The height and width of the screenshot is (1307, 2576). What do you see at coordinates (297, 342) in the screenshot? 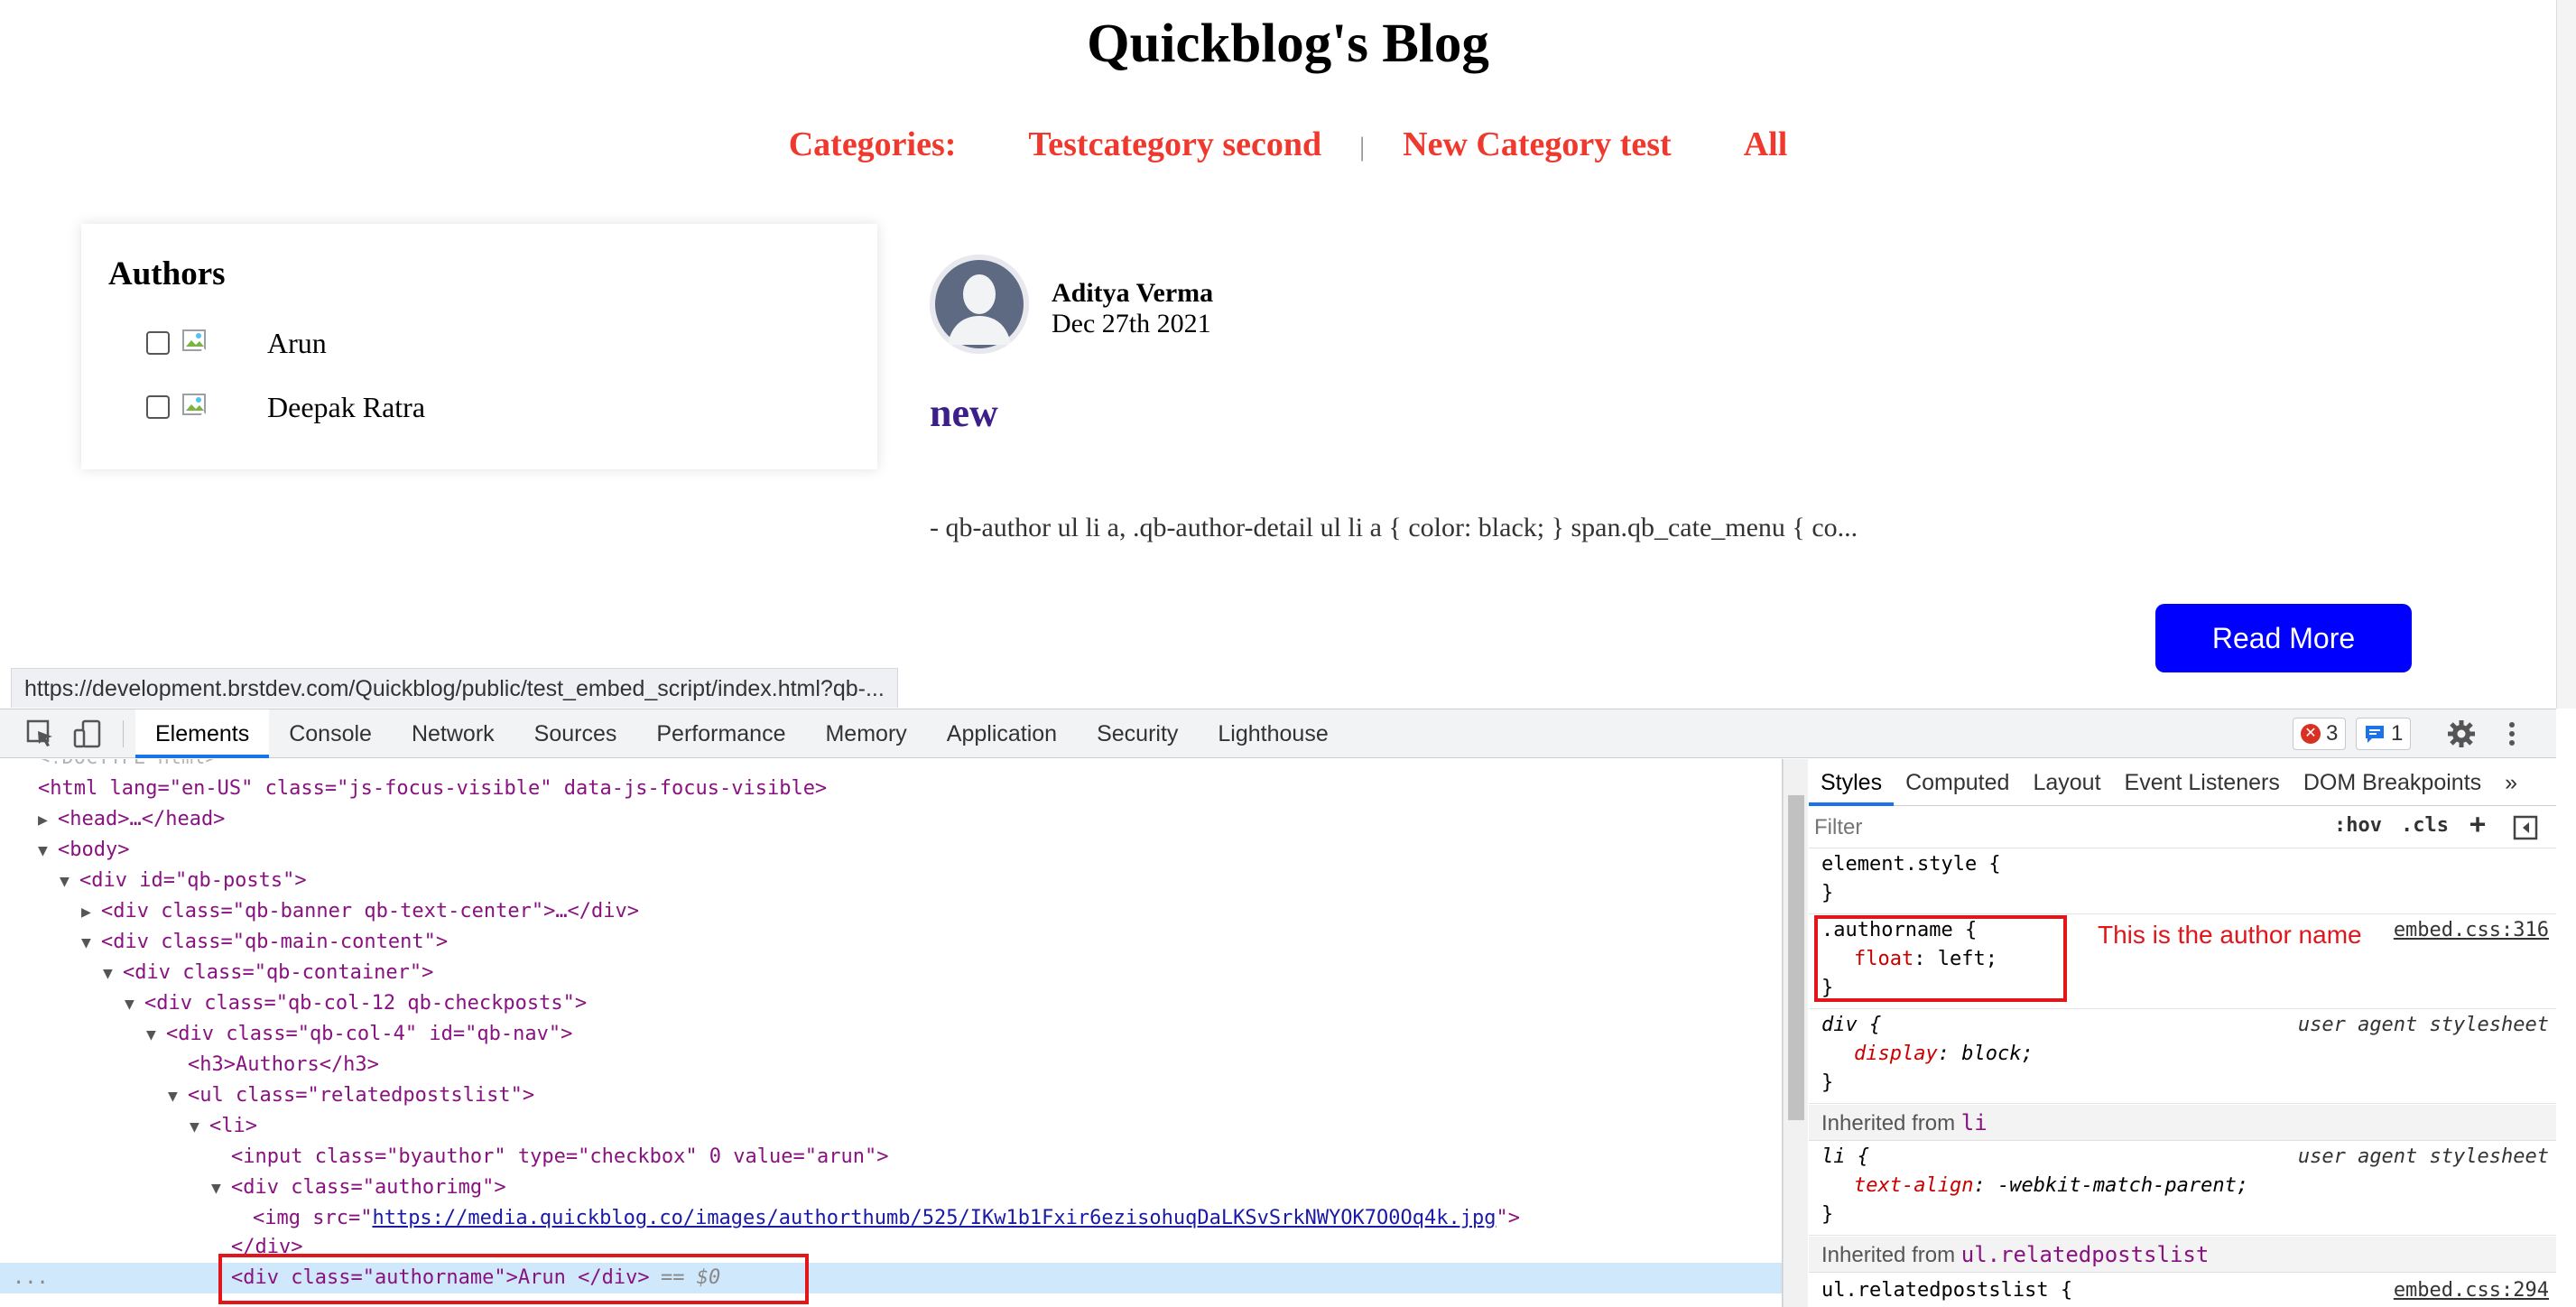
I see `author-name: Arun` at bounding box center [297, 342].